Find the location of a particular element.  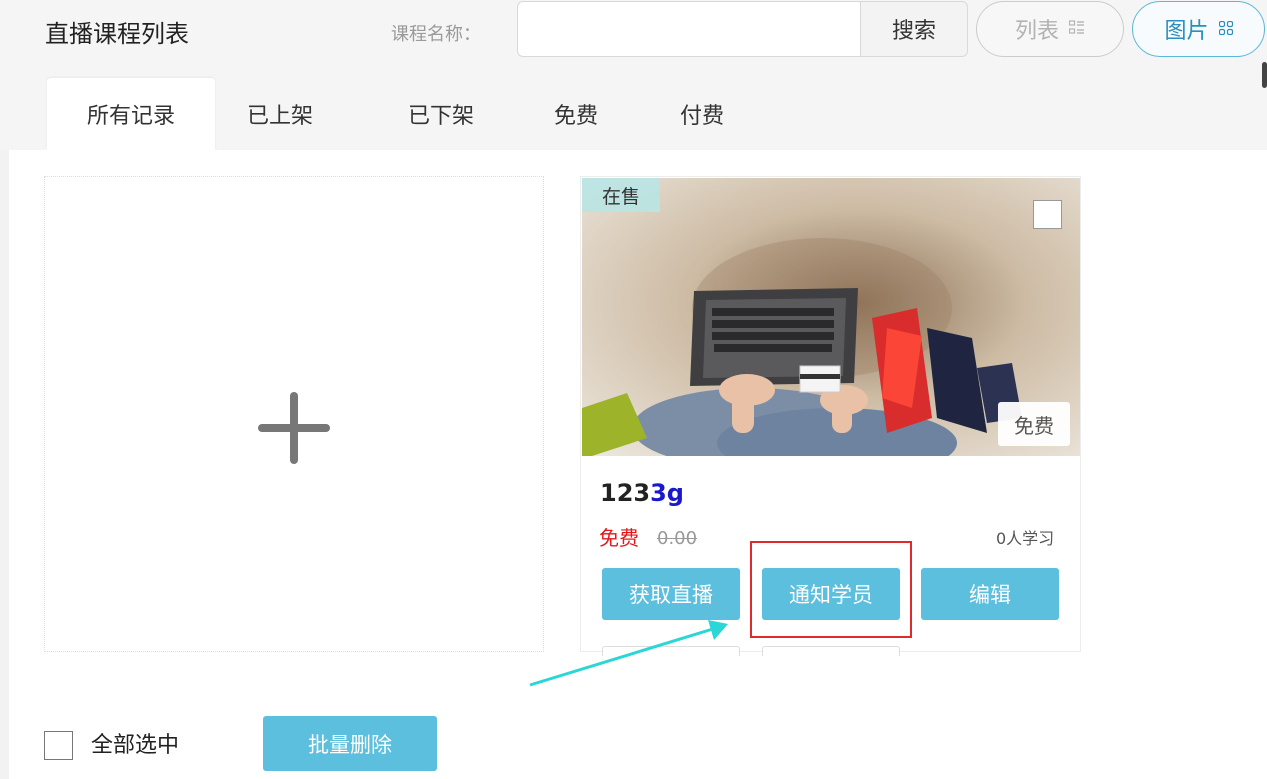

tab-paid: 付费 is located at coordinates (702, 114).